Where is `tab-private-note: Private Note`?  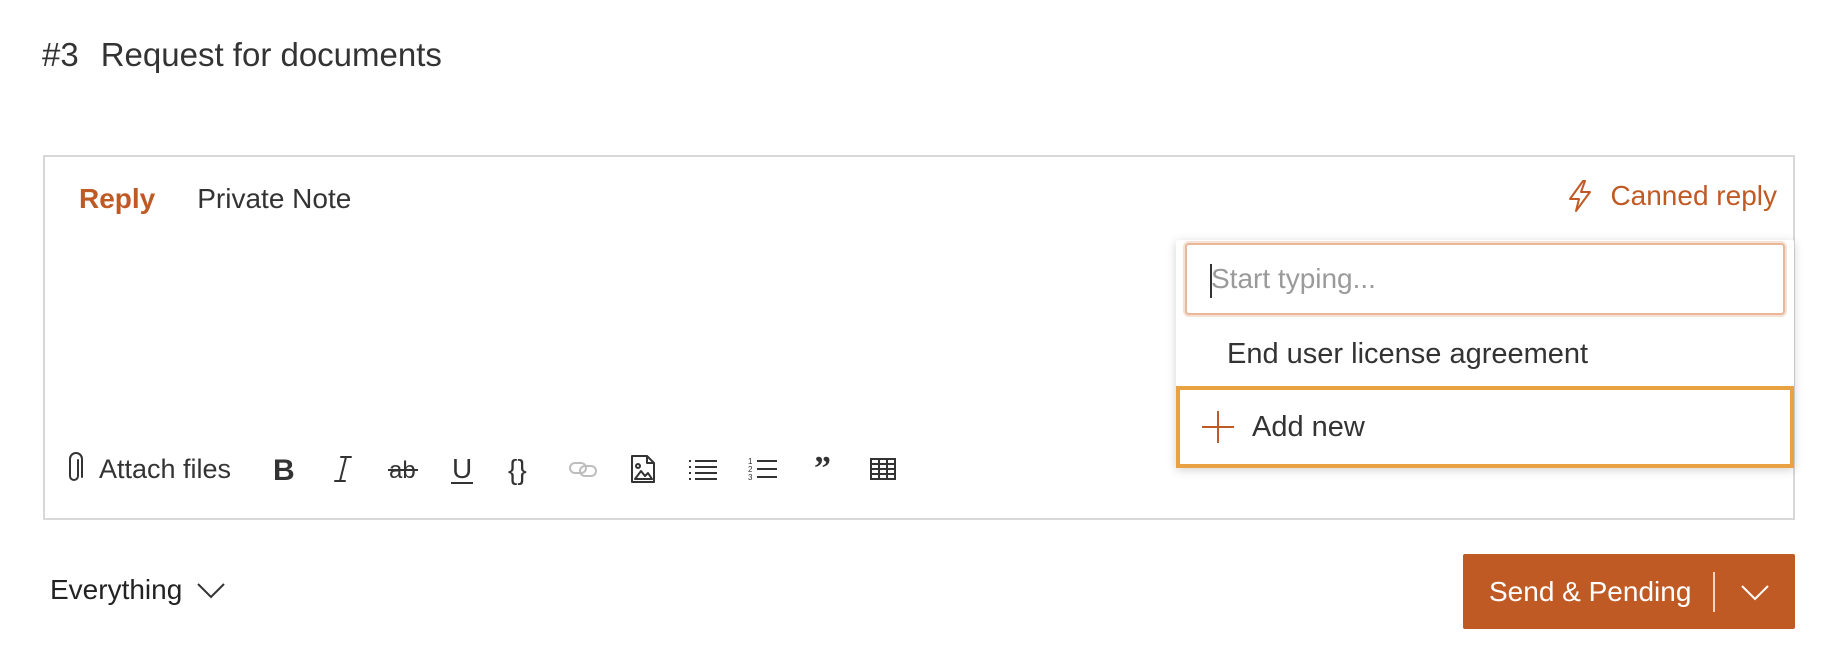
tab-private-note: Private Note is located at coordinates (274, 199).